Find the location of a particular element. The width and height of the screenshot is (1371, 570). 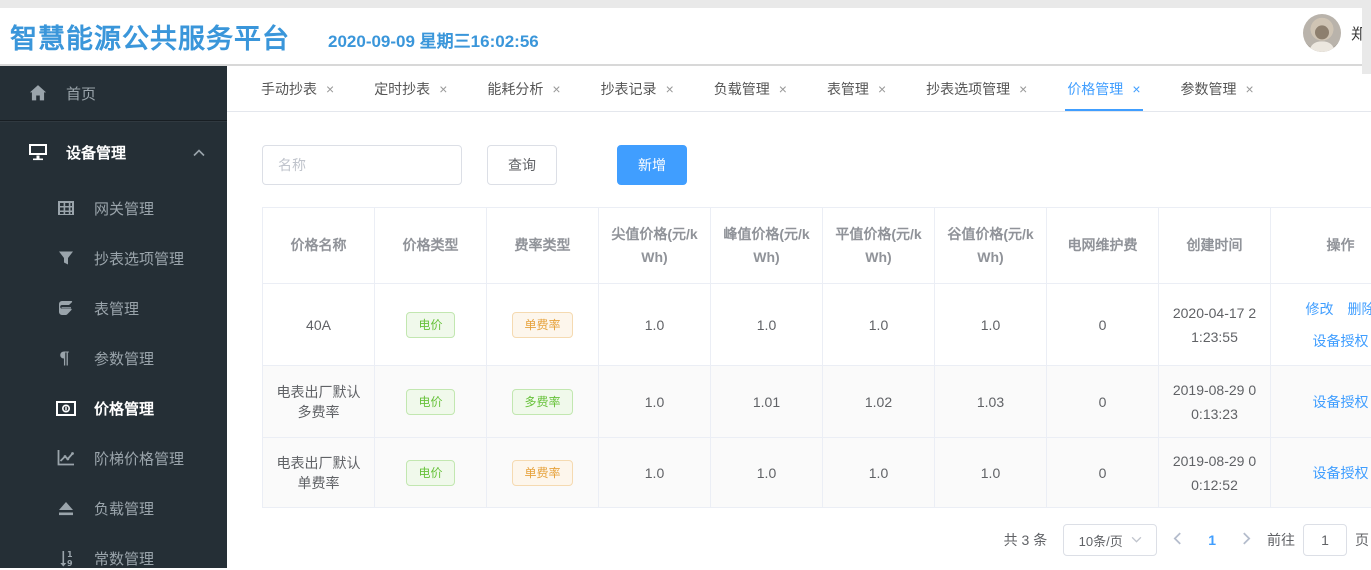

goto-page-input is located at coordinates (1325, 540).